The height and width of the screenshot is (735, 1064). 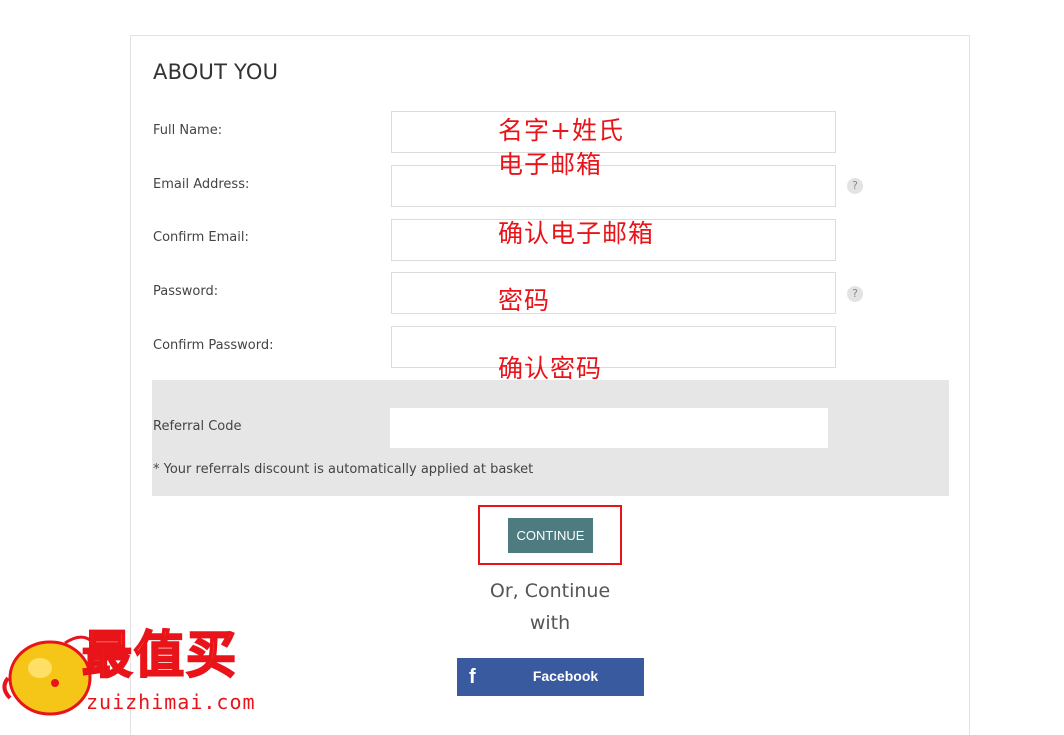 What do you see at coordinates (550, 164) in the screenshot?
I see `annotation-email: 电子邮箱` at bounding box center [550, 164].